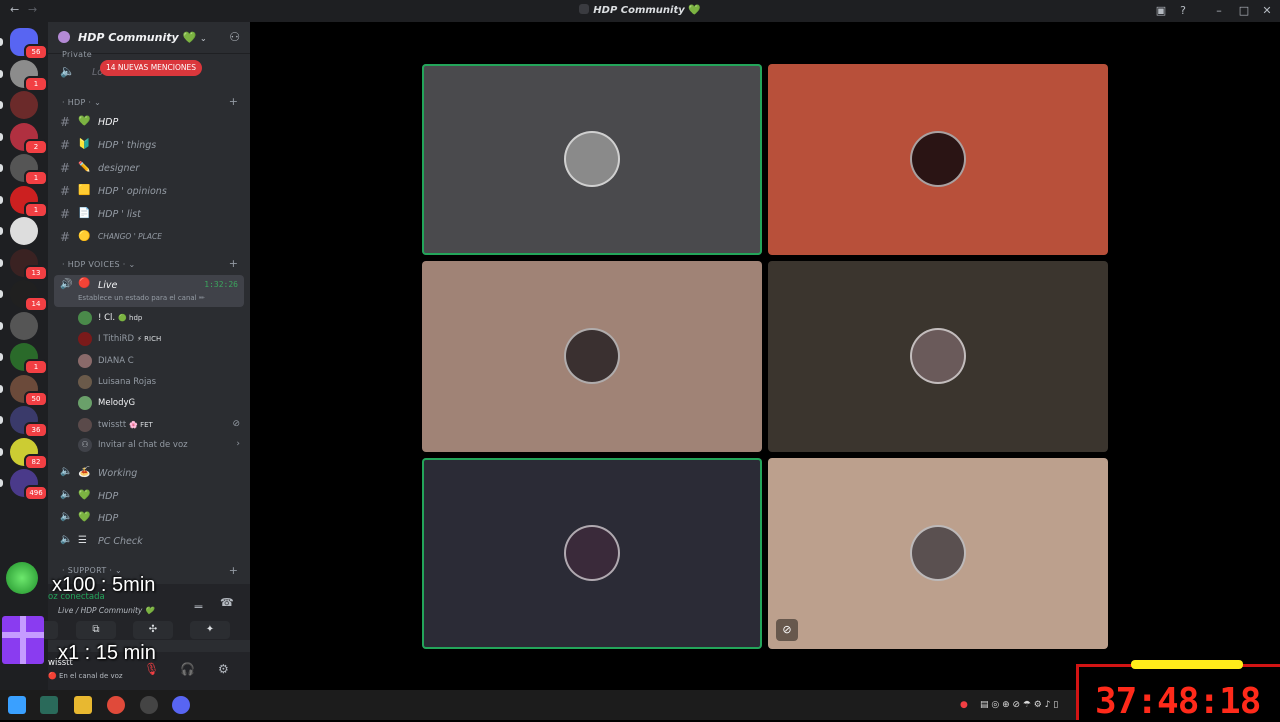 The image size is (1280, 722). Describe the element at coordinates (149, 214) in the screenshot. I see `text-channel: # 📄 HDP ' list` at that location.